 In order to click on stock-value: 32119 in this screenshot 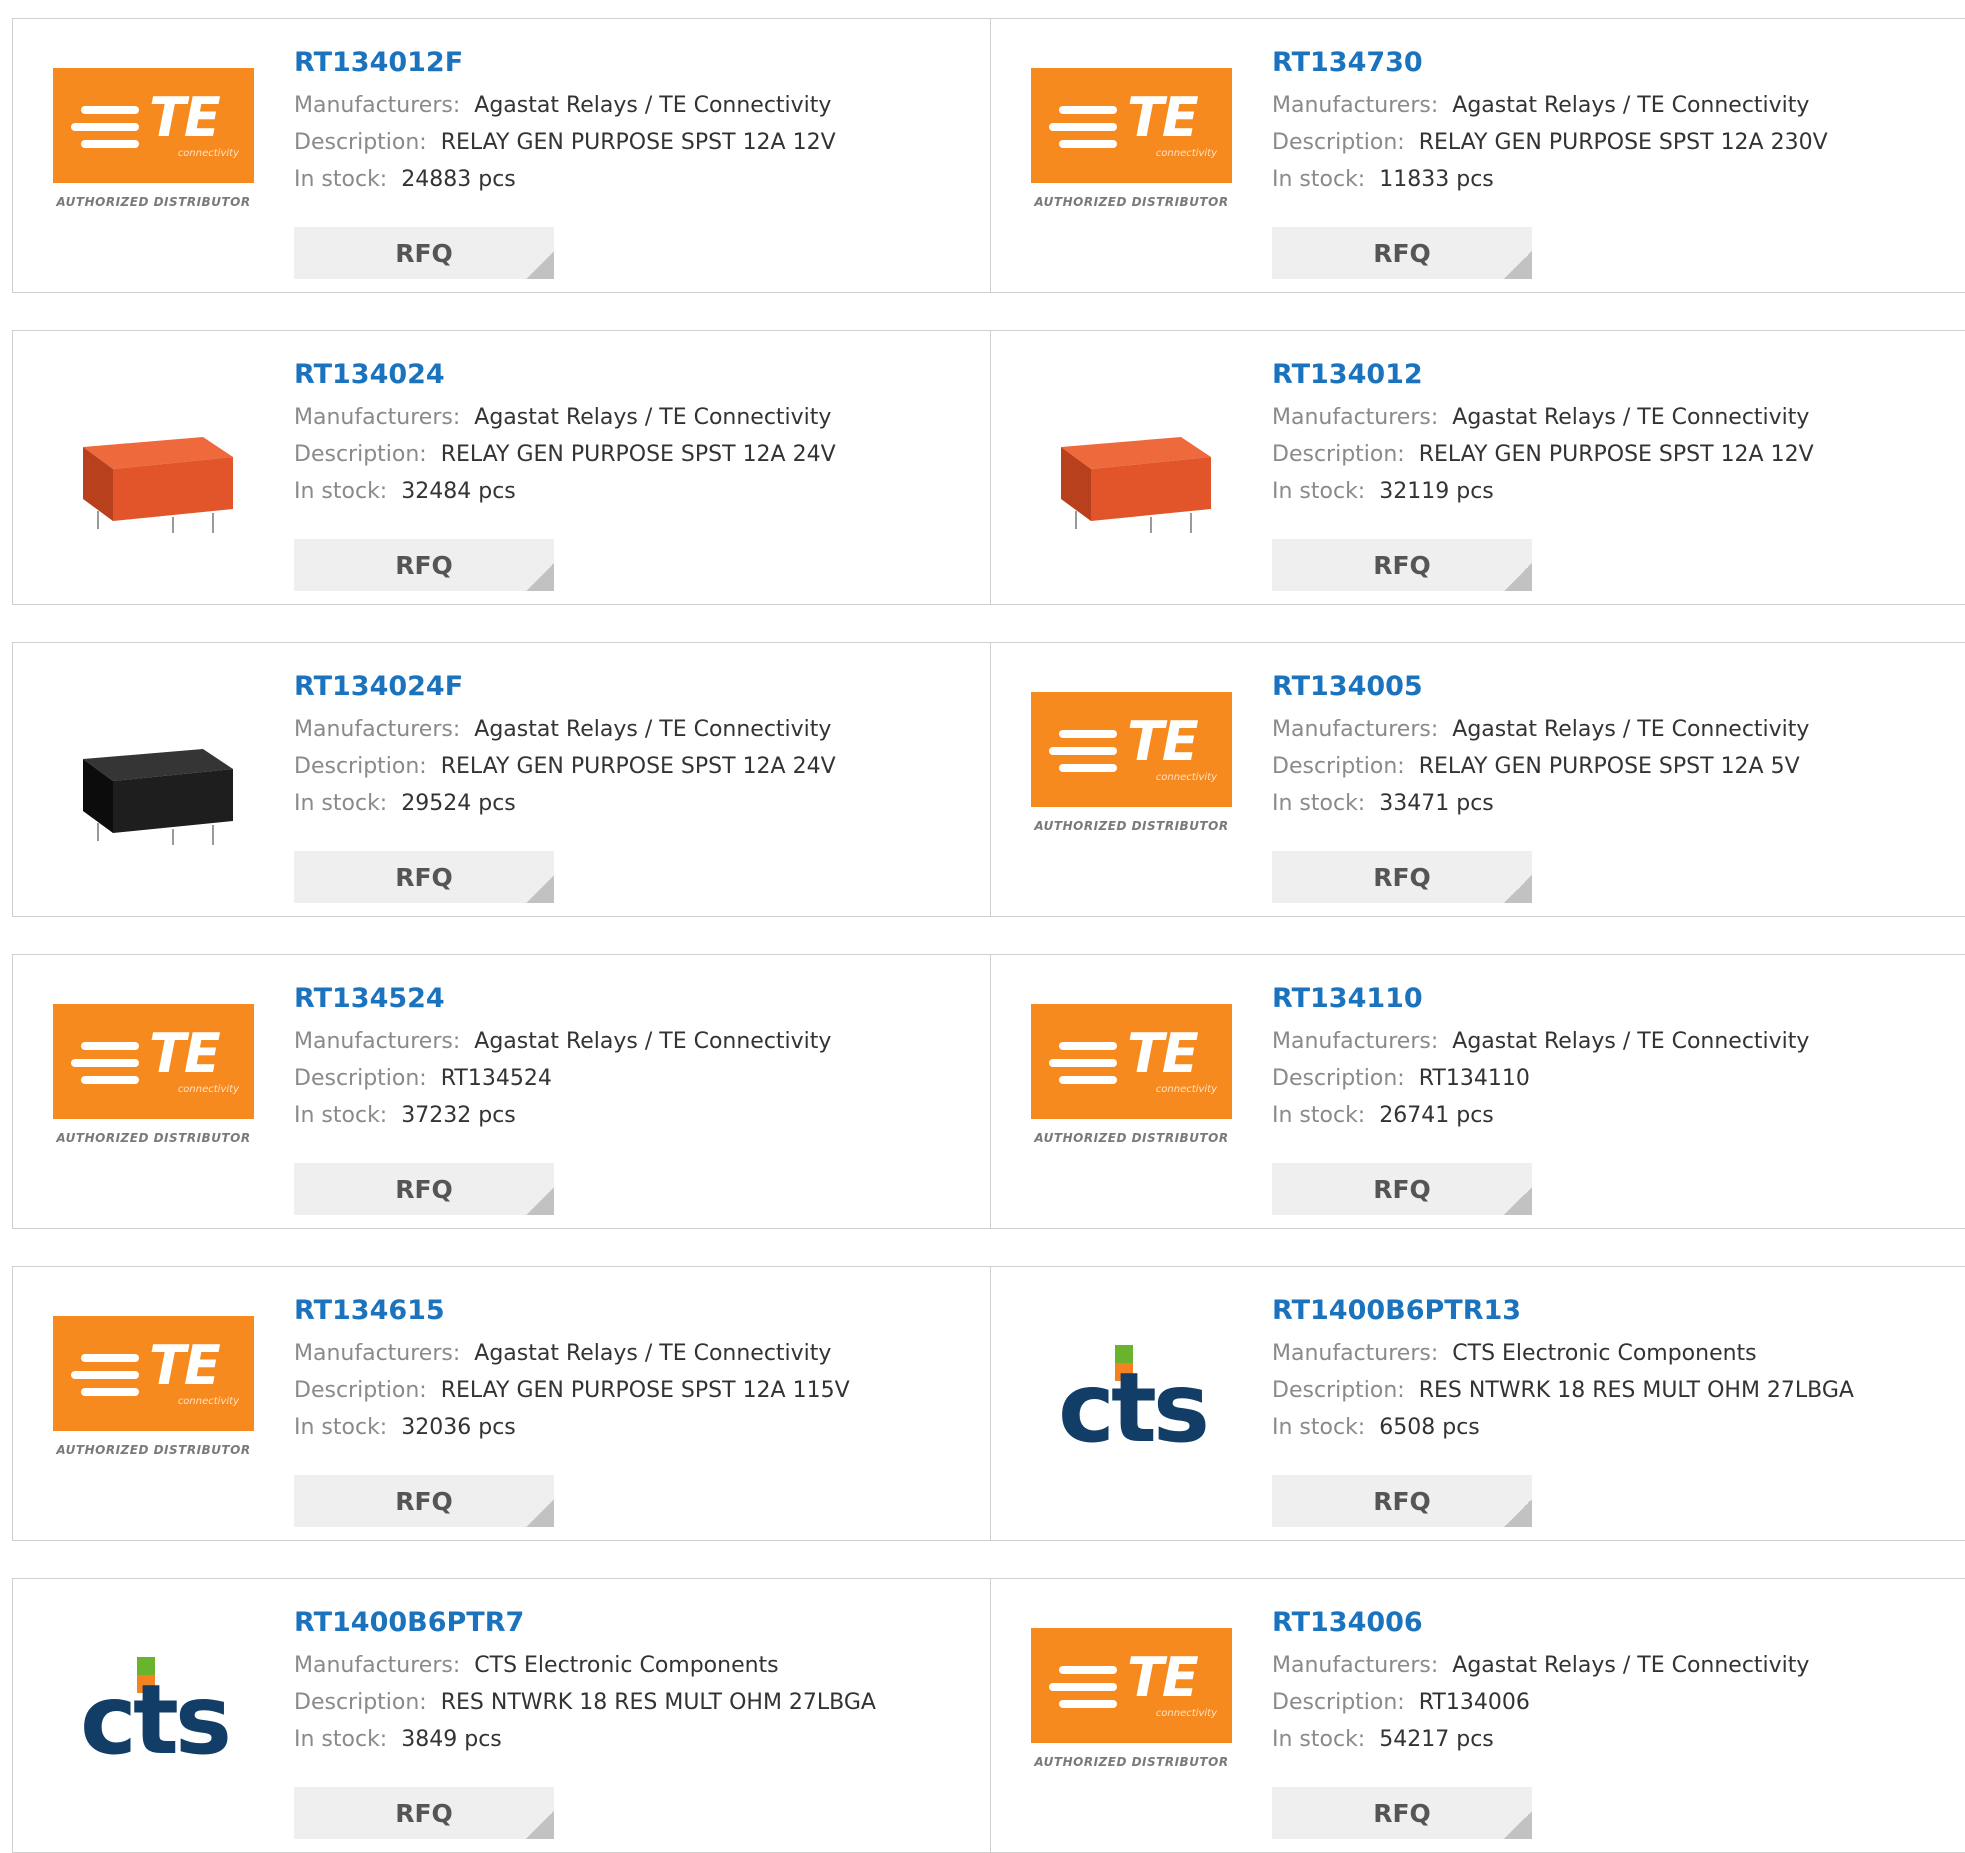, I will do `click(1414, 491)`.